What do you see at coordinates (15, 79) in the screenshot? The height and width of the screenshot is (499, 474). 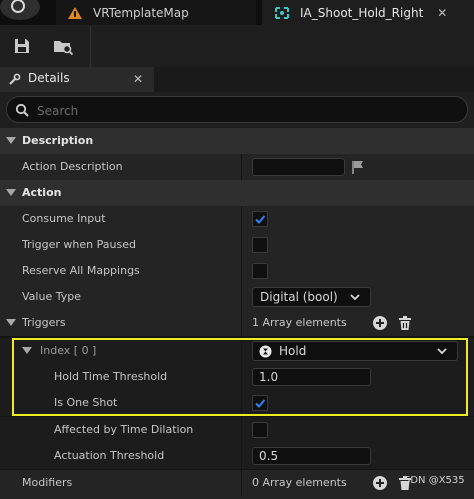 I see `details-icon` at bounding box center [15, 79].